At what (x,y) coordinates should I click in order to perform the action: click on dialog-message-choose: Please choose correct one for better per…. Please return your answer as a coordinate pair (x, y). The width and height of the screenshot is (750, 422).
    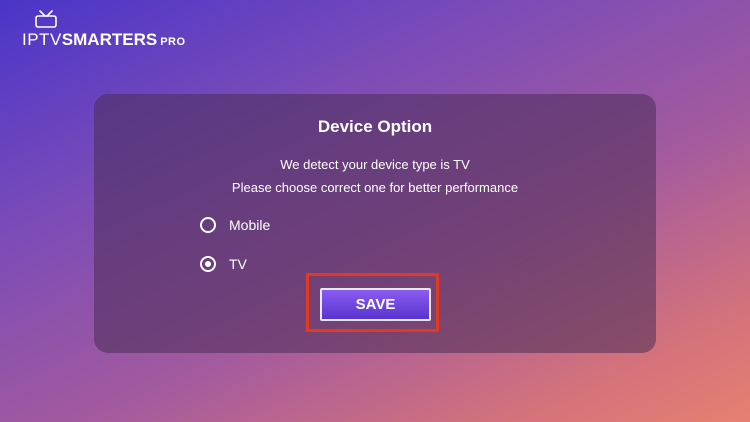
    Looking at the image, I should click on (375, 187).